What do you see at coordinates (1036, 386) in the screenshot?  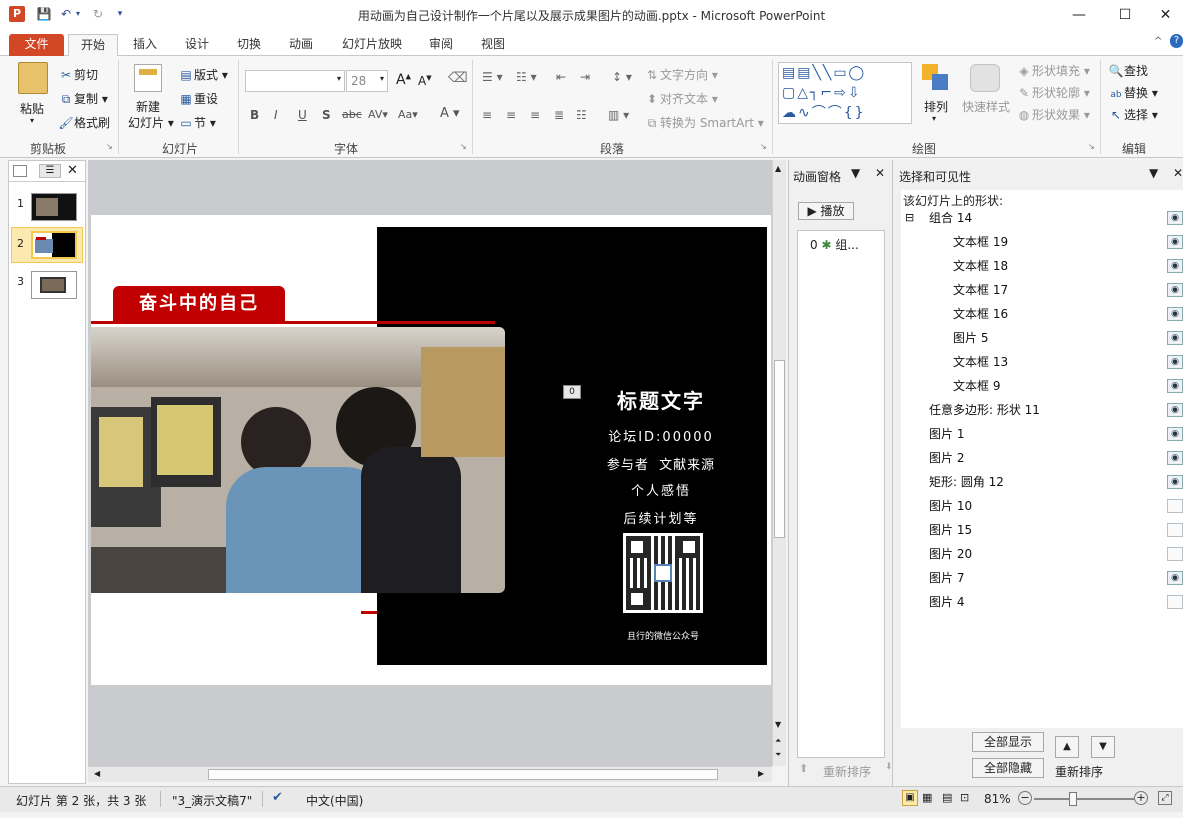 I see `shape-list-item: 文本框 9` at bounding box center [1036, 386].